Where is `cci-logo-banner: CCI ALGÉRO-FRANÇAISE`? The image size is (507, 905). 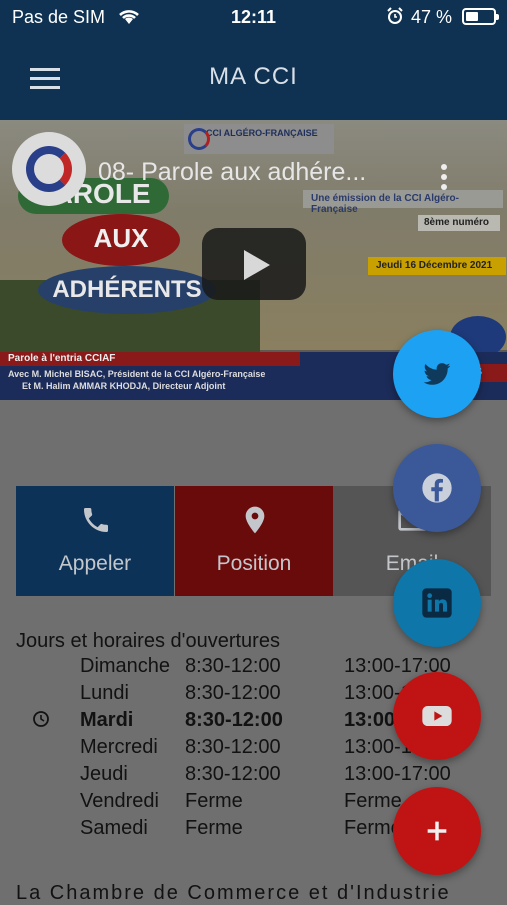 cci-logo-banner: CCI ALGÉRO-FRANÇAISE is located at coordinates (259, 139).